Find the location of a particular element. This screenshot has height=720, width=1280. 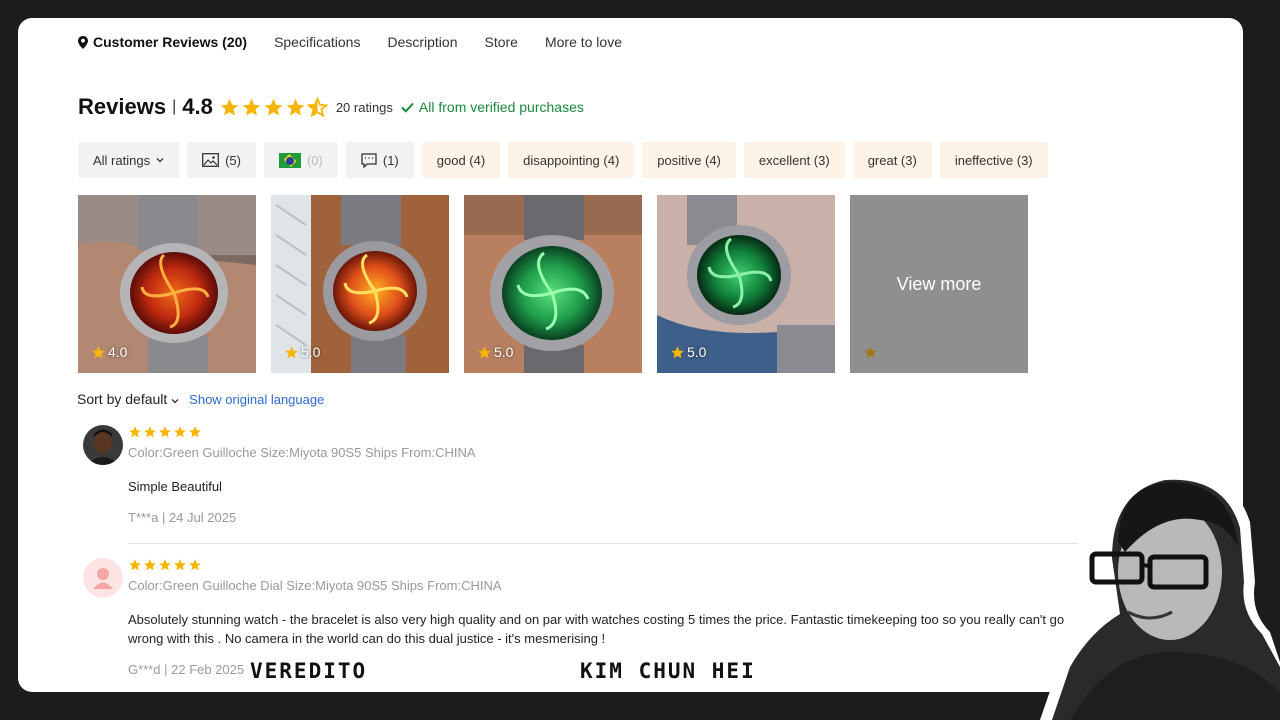

brazil-flag-icon is located at coordinates (289, 160).